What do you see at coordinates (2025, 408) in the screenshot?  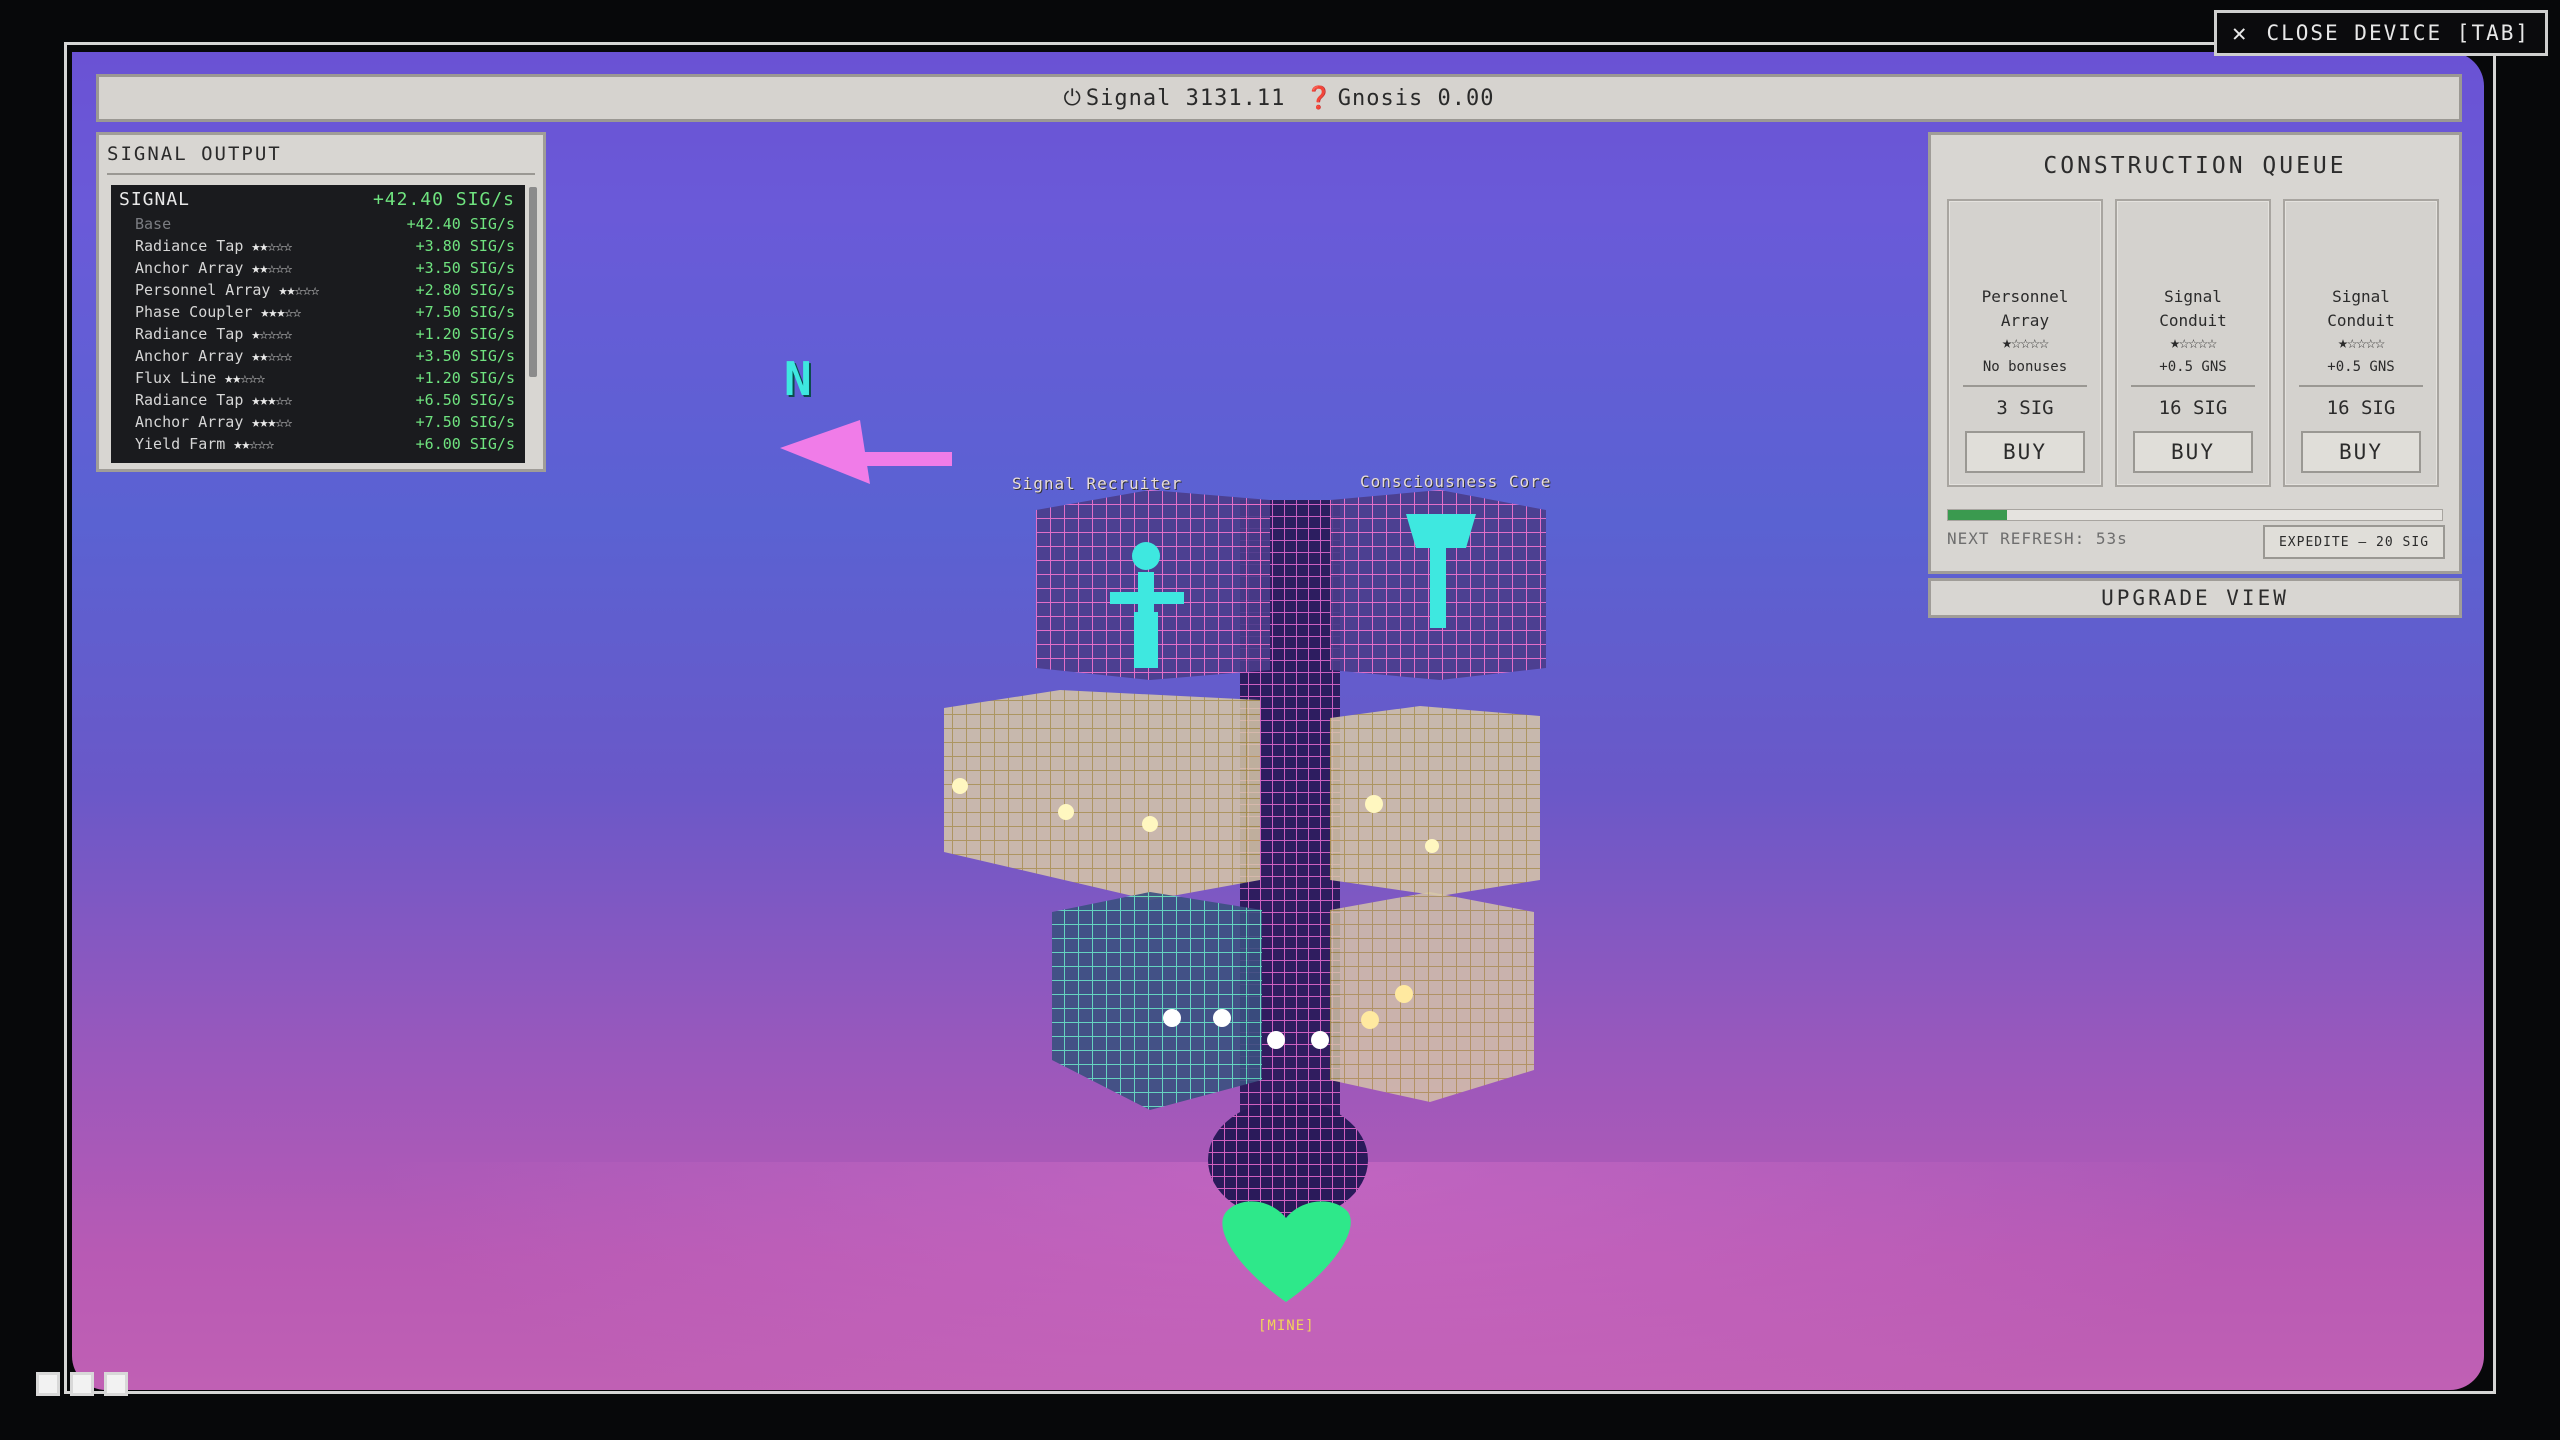 I see `card-price: 3 SIG` at bounding box center [2025, 408].